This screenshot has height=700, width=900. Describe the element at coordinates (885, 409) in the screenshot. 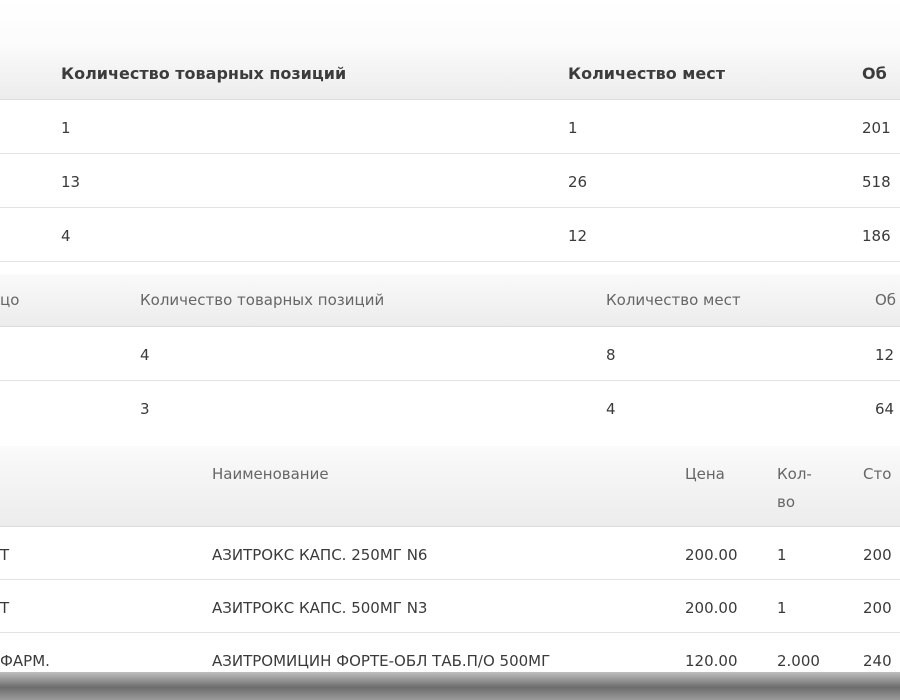

I see `cell-total: 64` at that location.